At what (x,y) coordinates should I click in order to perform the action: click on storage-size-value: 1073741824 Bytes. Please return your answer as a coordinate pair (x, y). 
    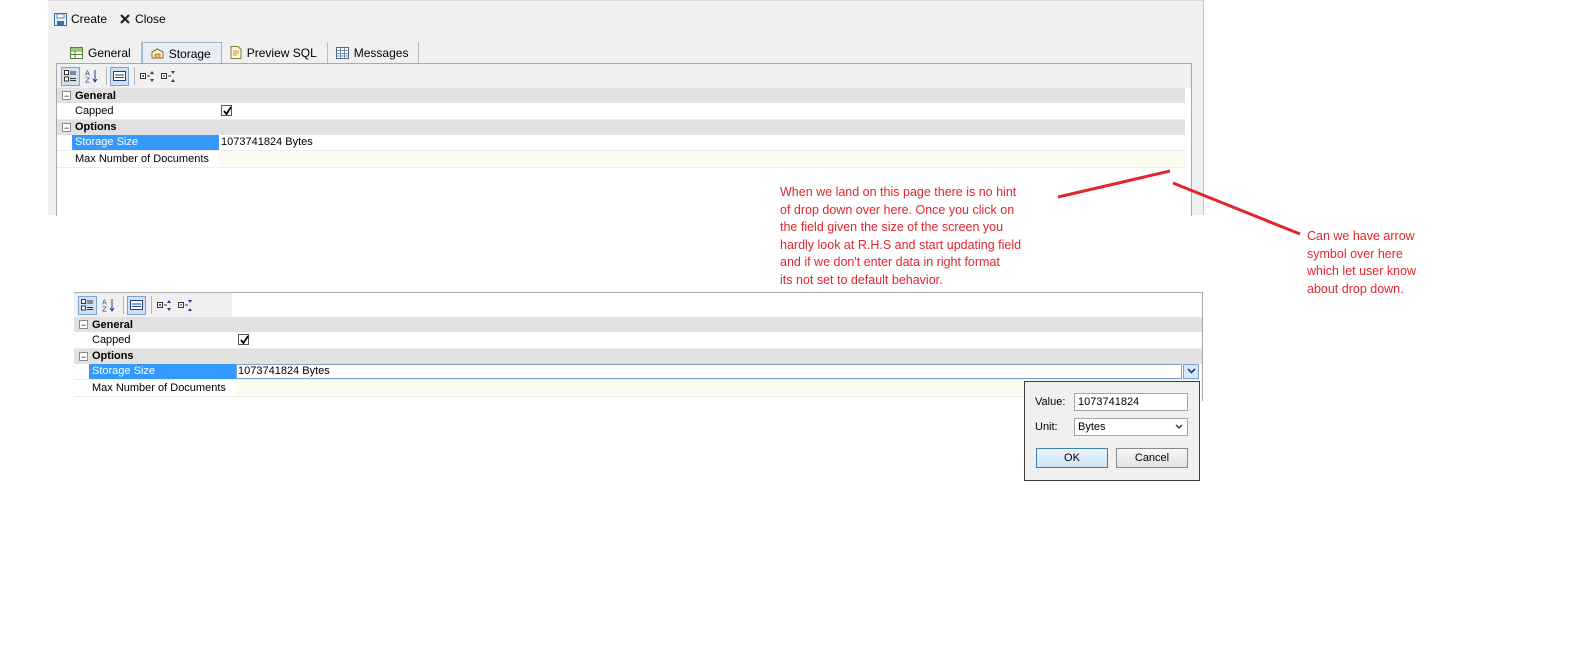
    Looking at the image, I should click on (702, 143).